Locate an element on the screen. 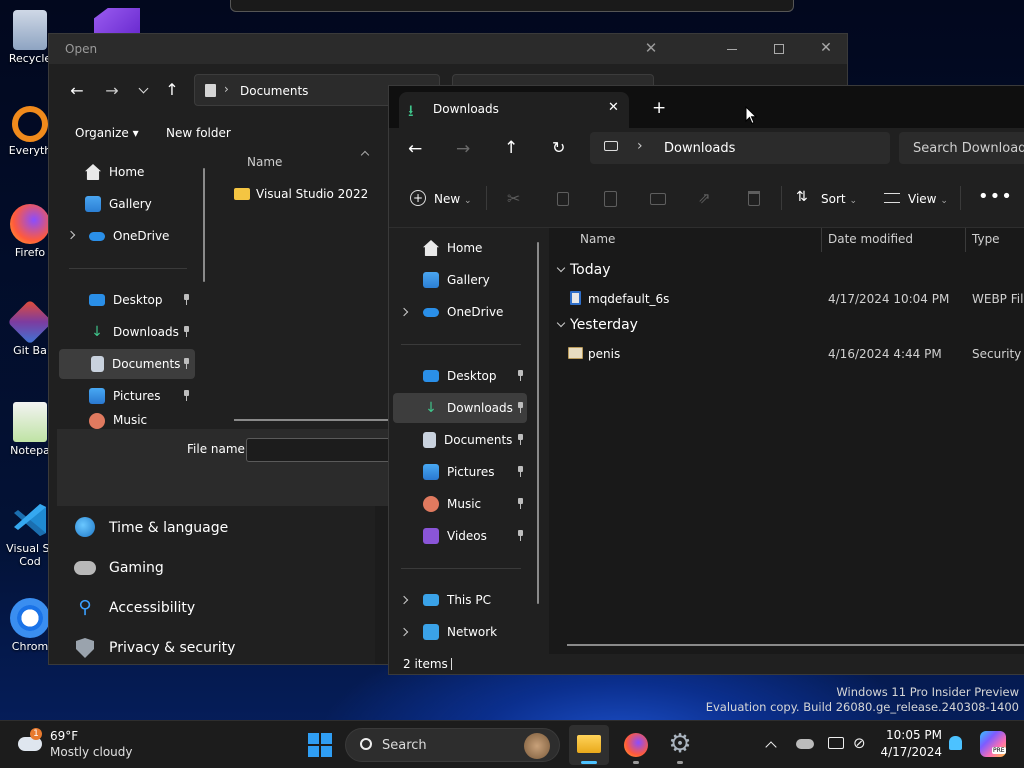 The image size is (1024, 768). accessibility-person-icon: ⚲ is located at coordinates (85, 607).